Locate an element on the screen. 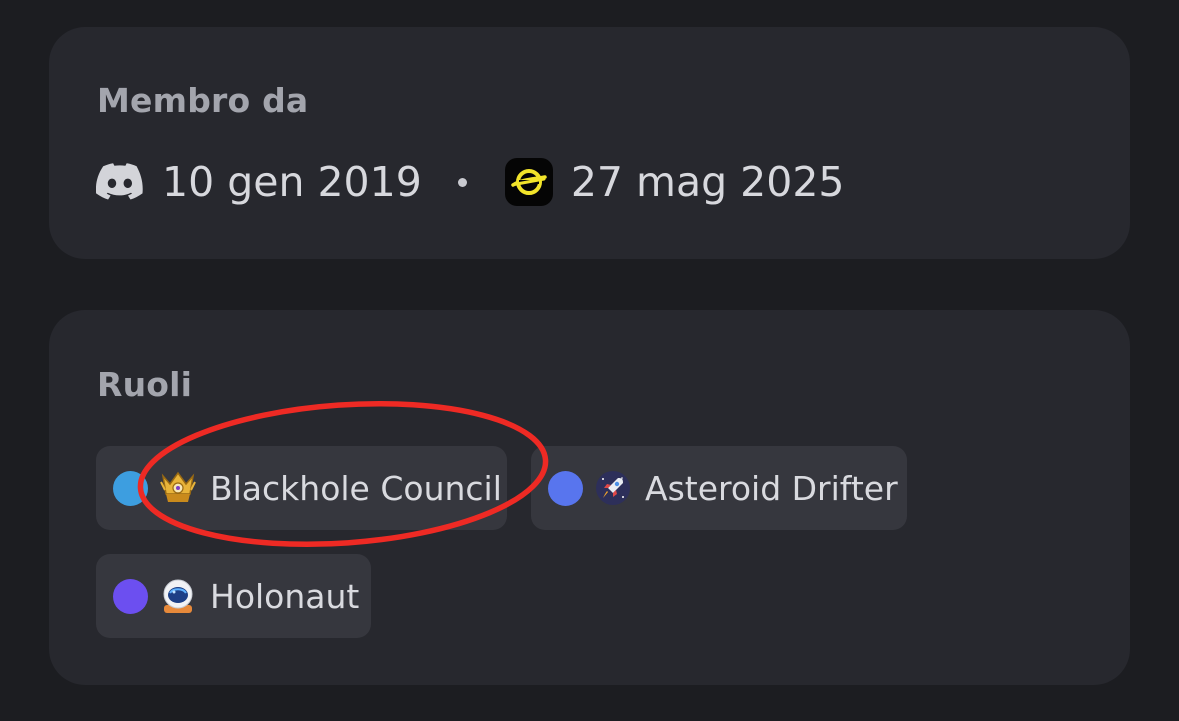 The image size is (1179, 721). role-label: Asteroid Drifter is located at coordinates (771, 488).